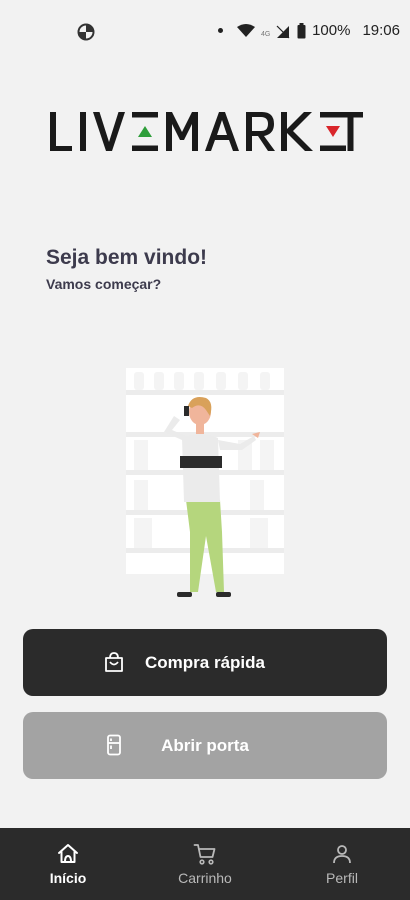  Describe the element at coordinates (205, 31) in the screenshot. I see `status-bar: 4G 100% 19:06` at that location.